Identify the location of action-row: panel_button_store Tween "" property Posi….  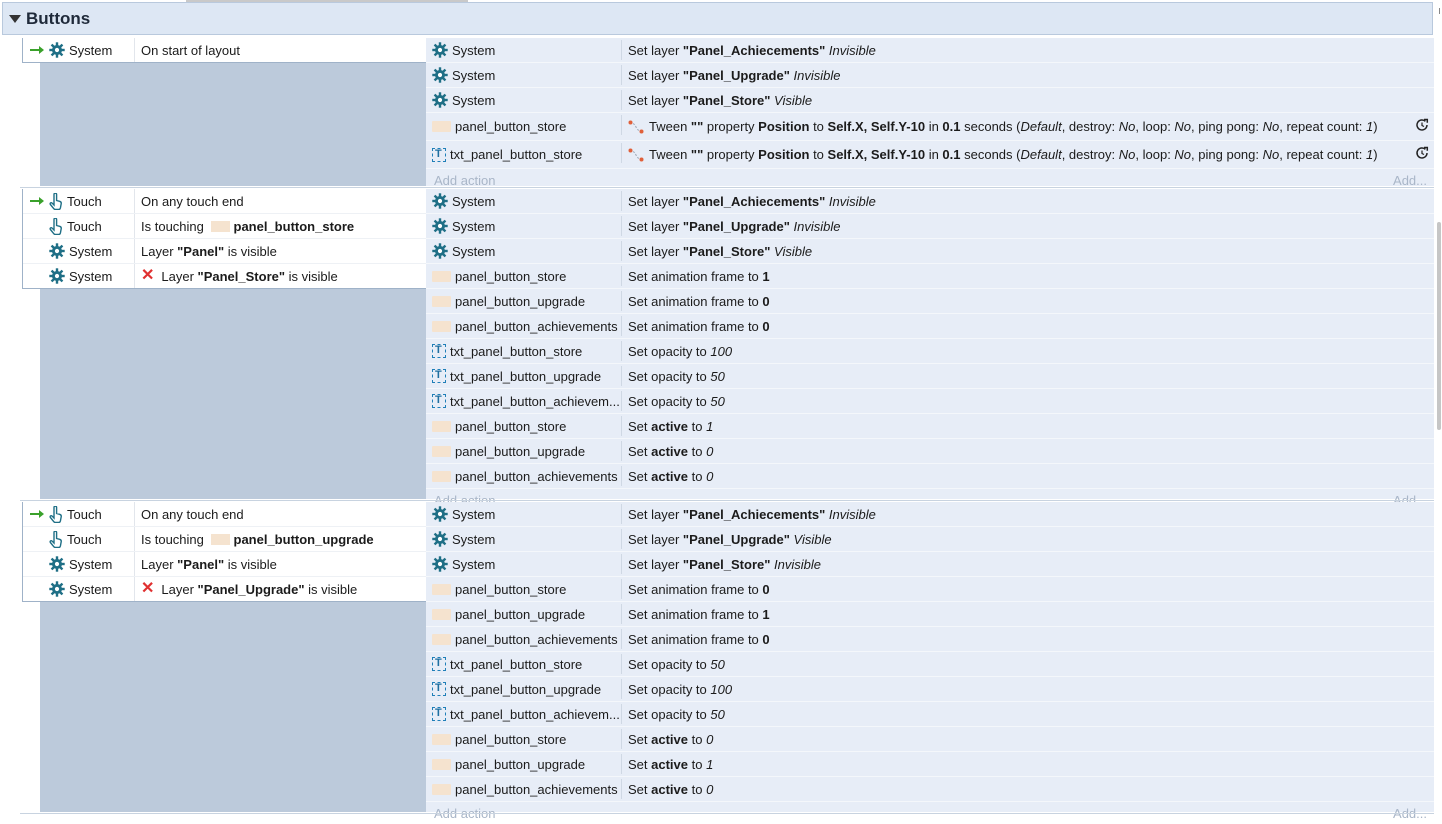
(930, 127).